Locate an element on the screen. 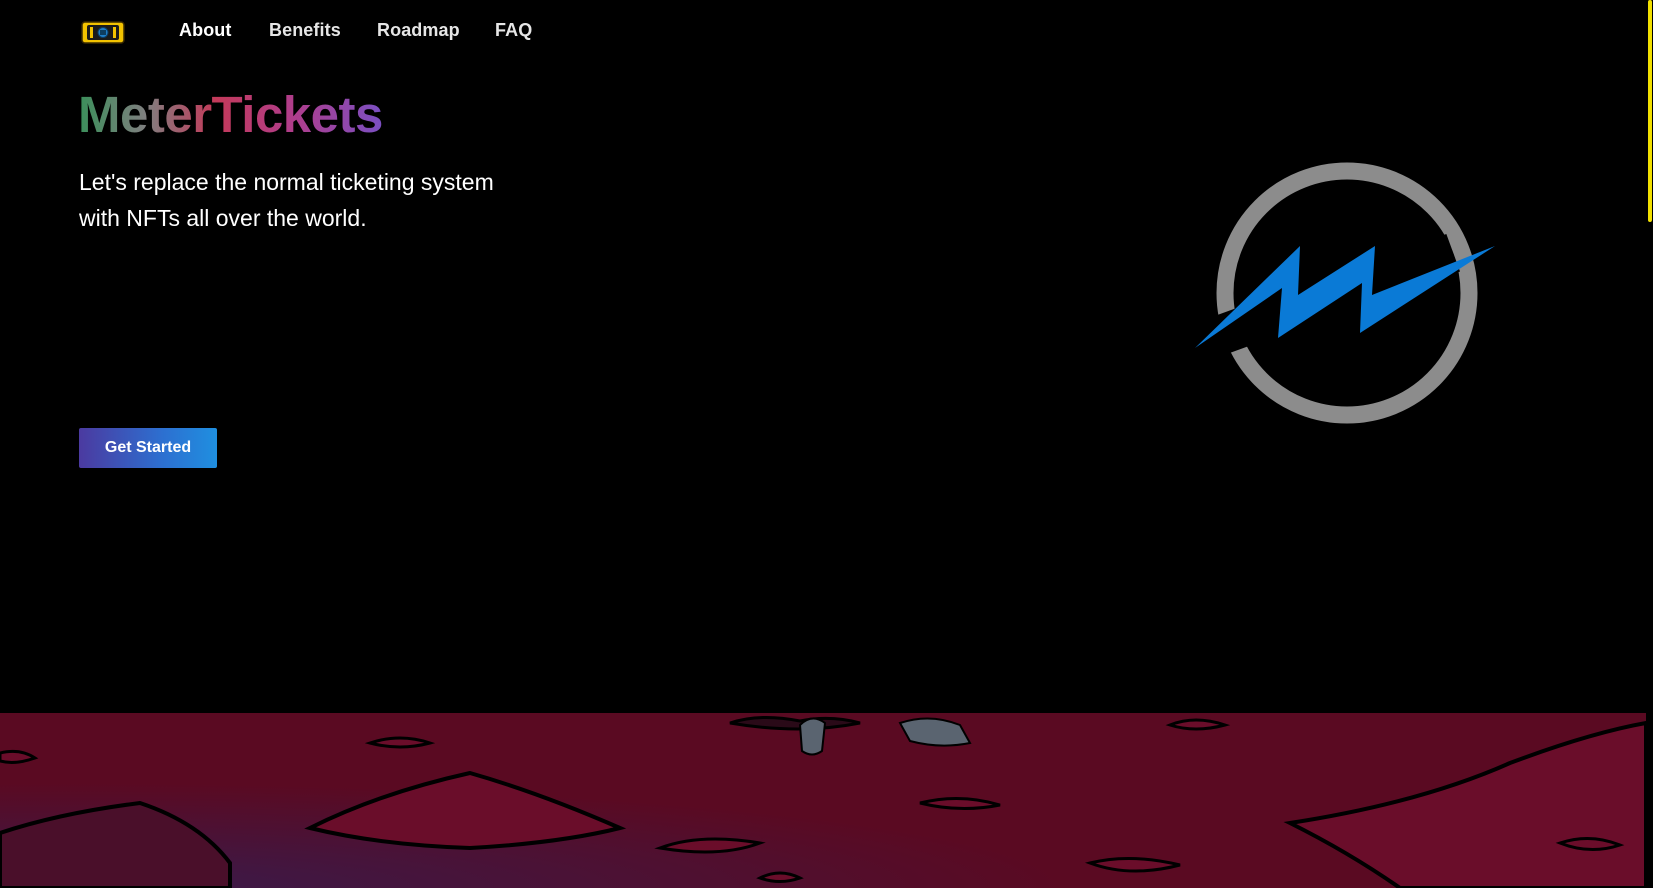 This screenshot has width=1653, height=888. nav-link-about: About is located at coordinates (205, 30).